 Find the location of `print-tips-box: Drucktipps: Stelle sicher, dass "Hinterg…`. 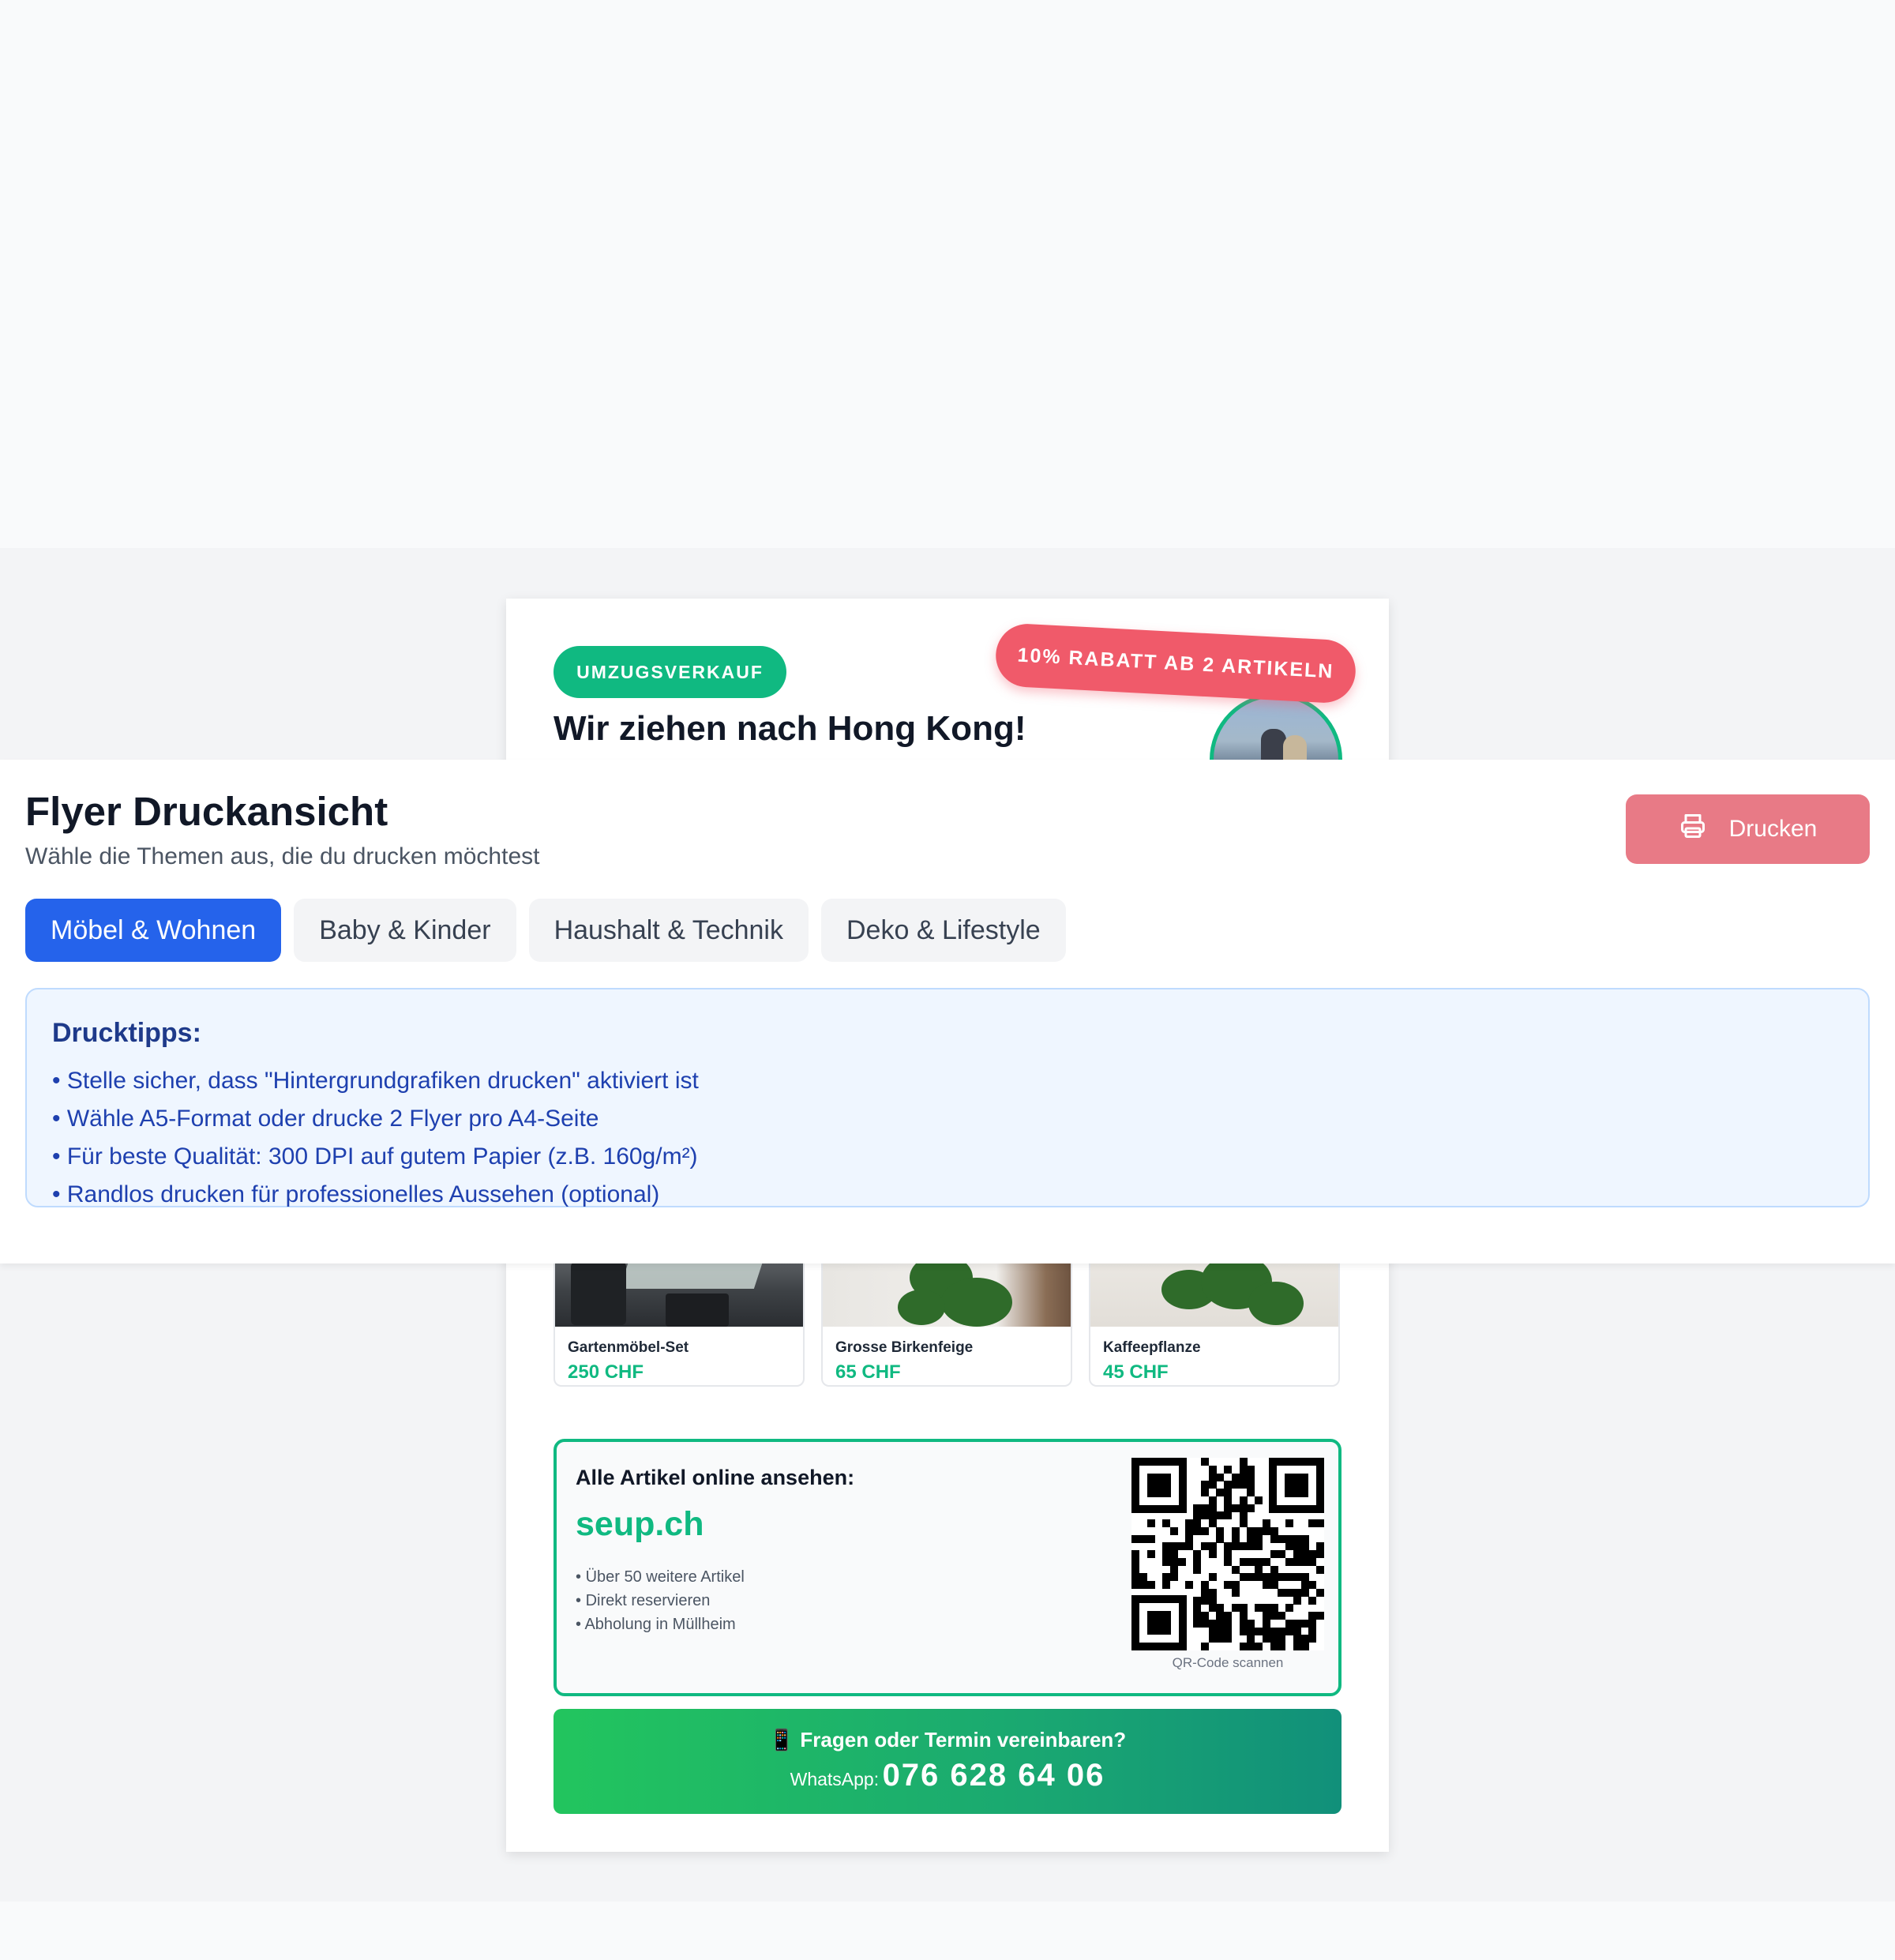

print-tips-box: Drucktipps: Stelle sicher, dass "Hinterg… is located at coordinates (947, 1097).